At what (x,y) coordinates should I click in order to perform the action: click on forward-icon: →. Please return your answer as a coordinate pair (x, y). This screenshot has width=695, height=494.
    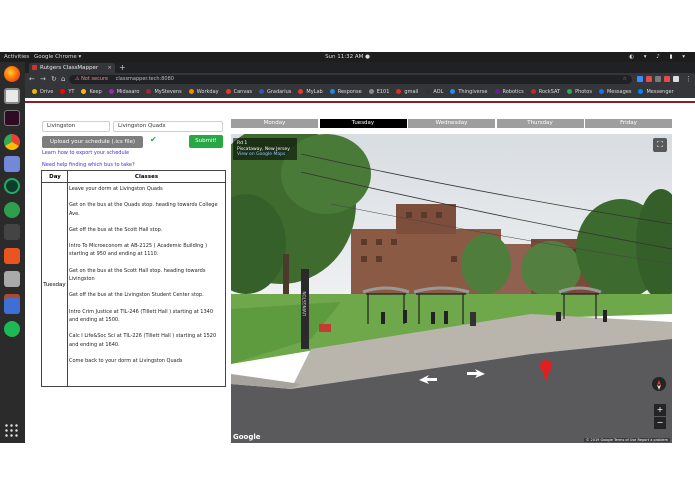
    Looking at the image, I should click on (43, 79).